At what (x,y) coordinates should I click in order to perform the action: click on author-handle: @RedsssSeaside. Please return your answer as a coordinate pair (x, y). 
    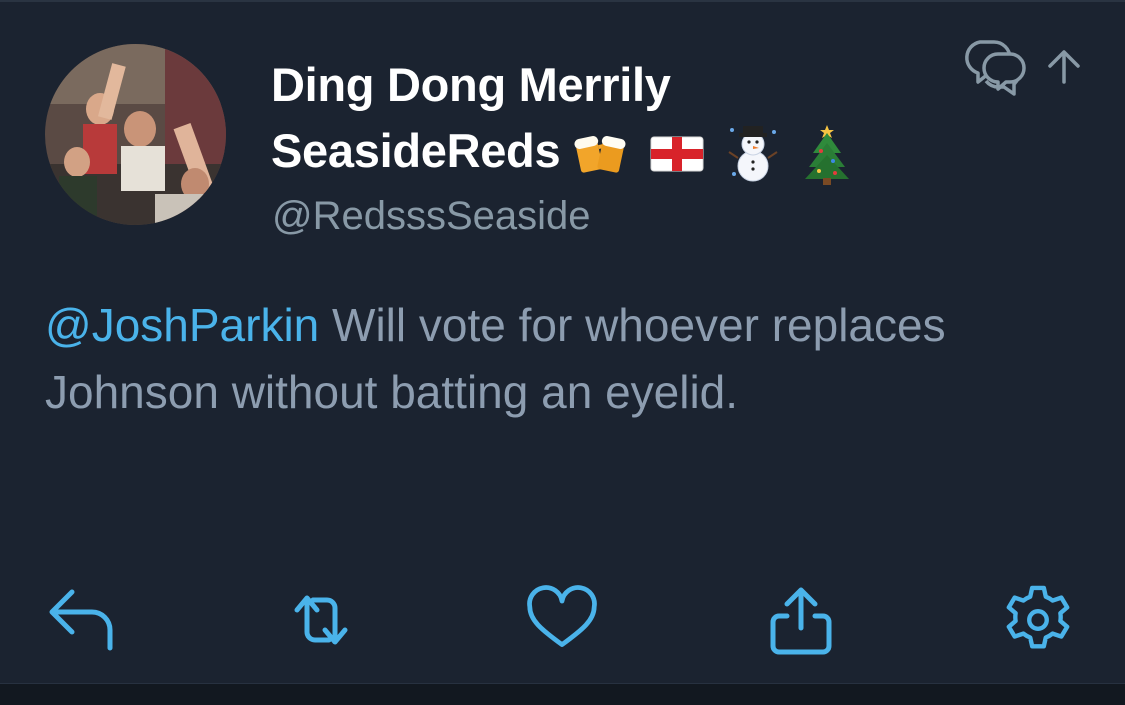
    Looking at the image, I should click on (431, 216).